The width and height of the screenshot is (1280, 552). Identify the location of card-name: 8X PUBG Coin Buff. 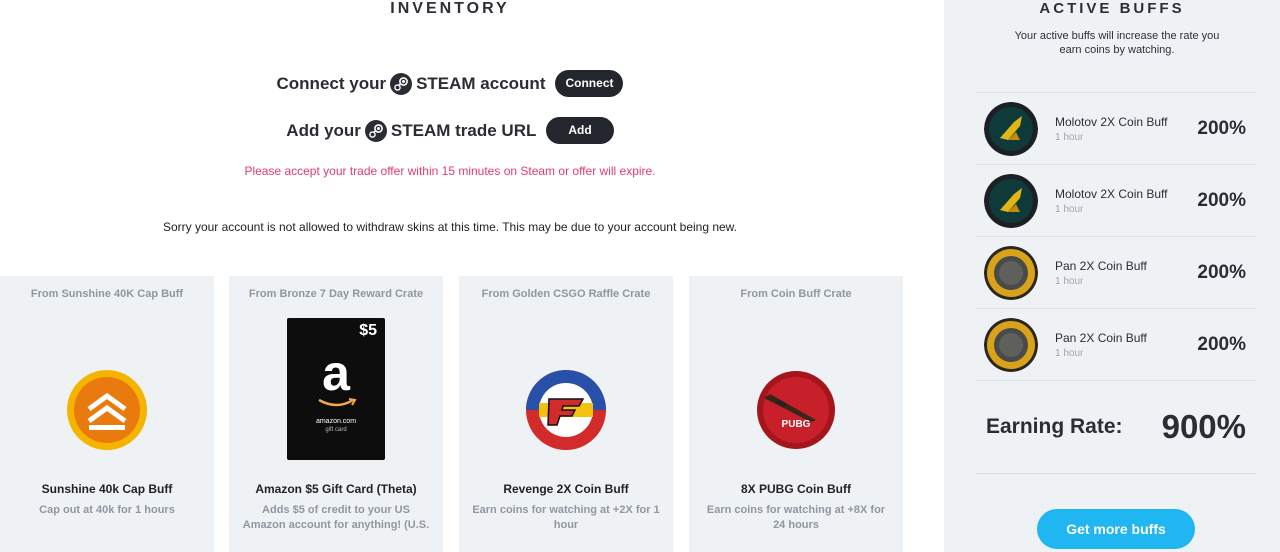
(796, 489).